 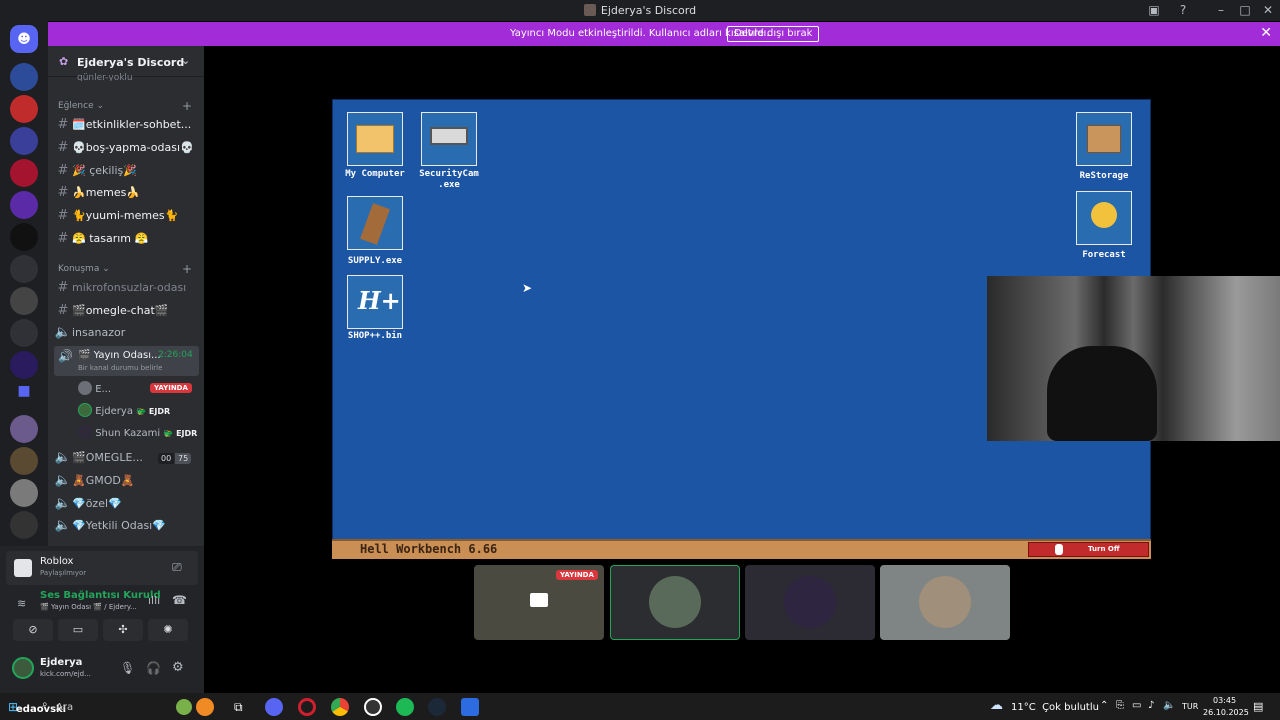 I want to click on chevron-down-icon: ⌄, so click(x=185, y=60).